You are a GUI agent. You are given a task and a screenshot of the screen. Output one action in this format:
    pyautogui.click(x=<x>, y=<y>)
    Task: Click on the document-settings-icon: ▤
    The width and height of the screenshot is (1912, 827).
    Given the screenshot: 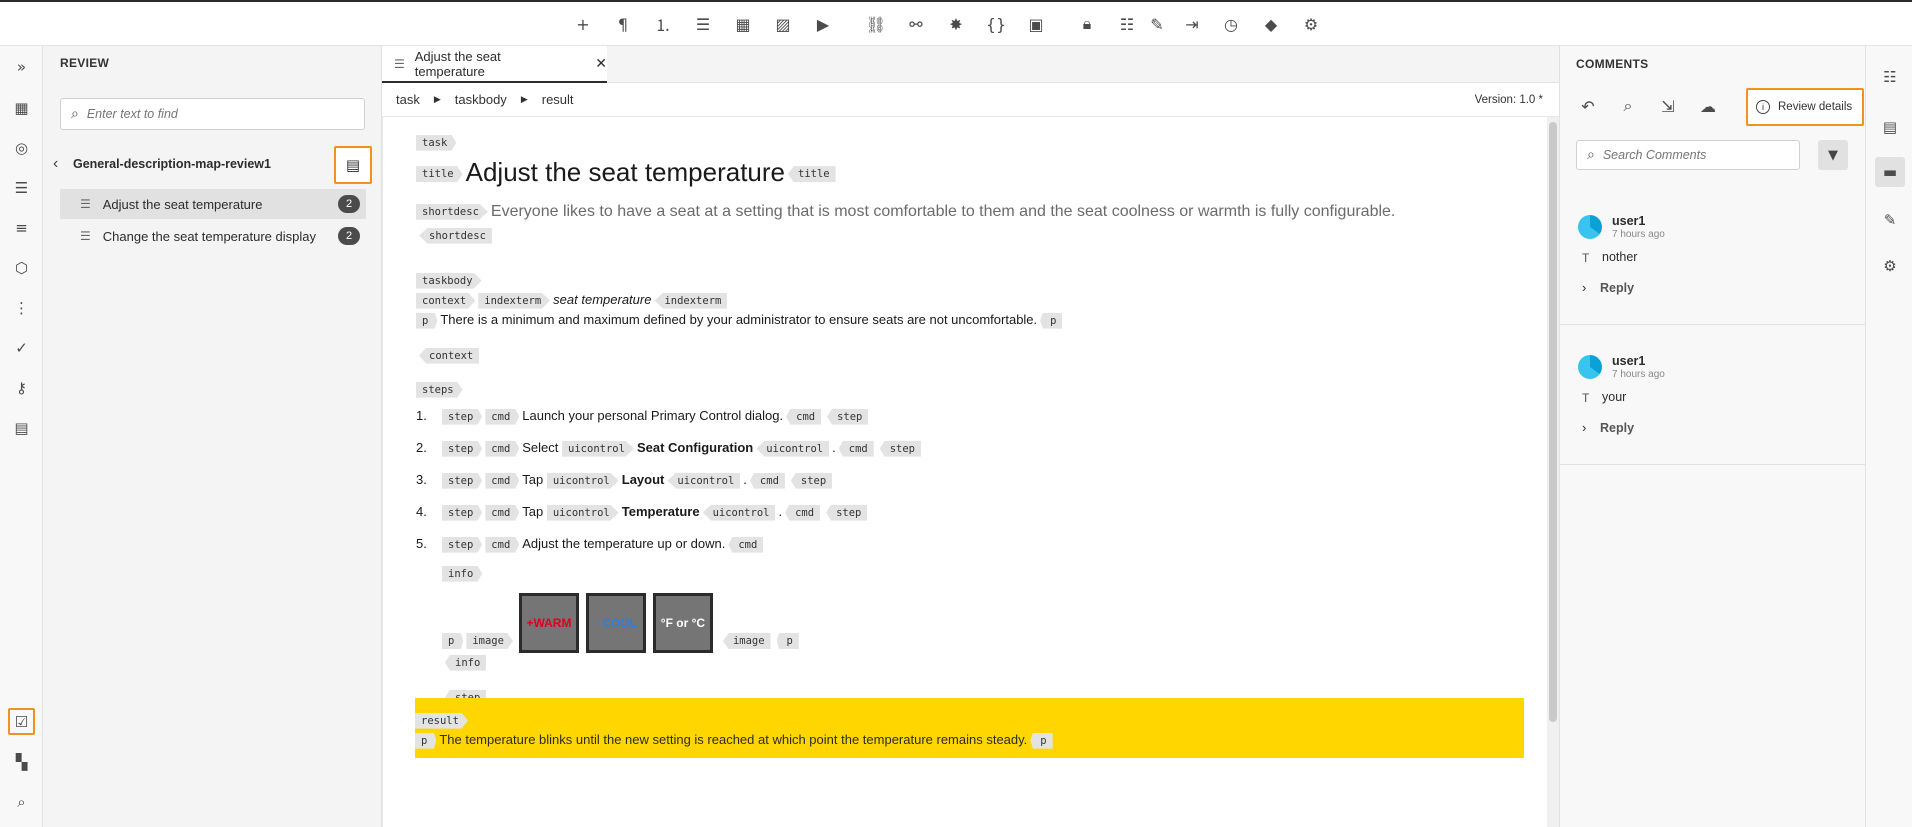 What is the action you would take?
    pyautogui.click(x=1890, y=127)
    